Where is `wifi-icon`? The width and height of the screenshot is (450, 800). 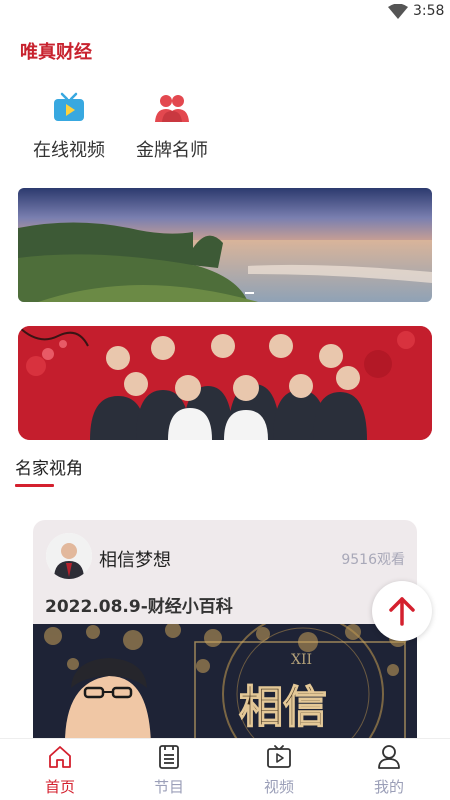
wifi-icon is located at coordinates (398, 11).